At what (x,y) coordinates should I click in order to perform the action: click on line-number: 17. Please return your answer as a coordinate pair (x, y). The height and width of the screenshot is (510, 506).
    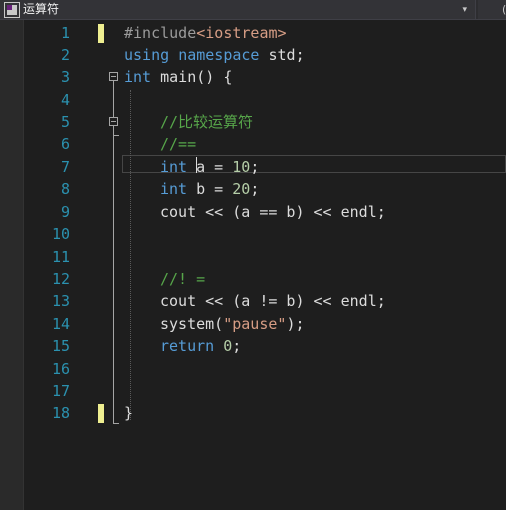
    Looking at the image, I should click on (60, 391).